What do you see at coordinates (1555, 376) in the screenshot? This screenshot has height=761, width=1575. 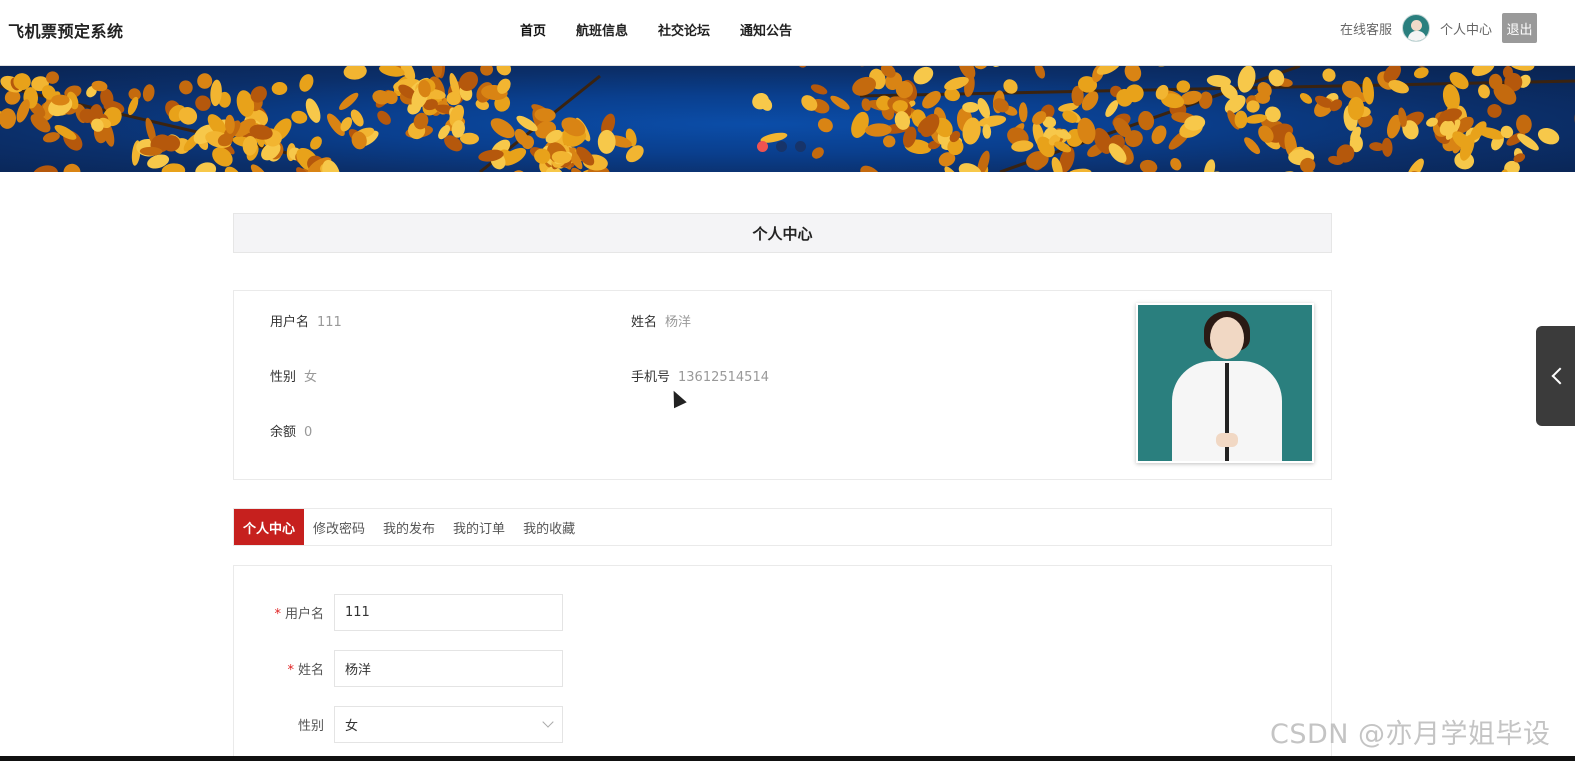 I see `side-panel-toggle` at bounding box center [1555, 376].